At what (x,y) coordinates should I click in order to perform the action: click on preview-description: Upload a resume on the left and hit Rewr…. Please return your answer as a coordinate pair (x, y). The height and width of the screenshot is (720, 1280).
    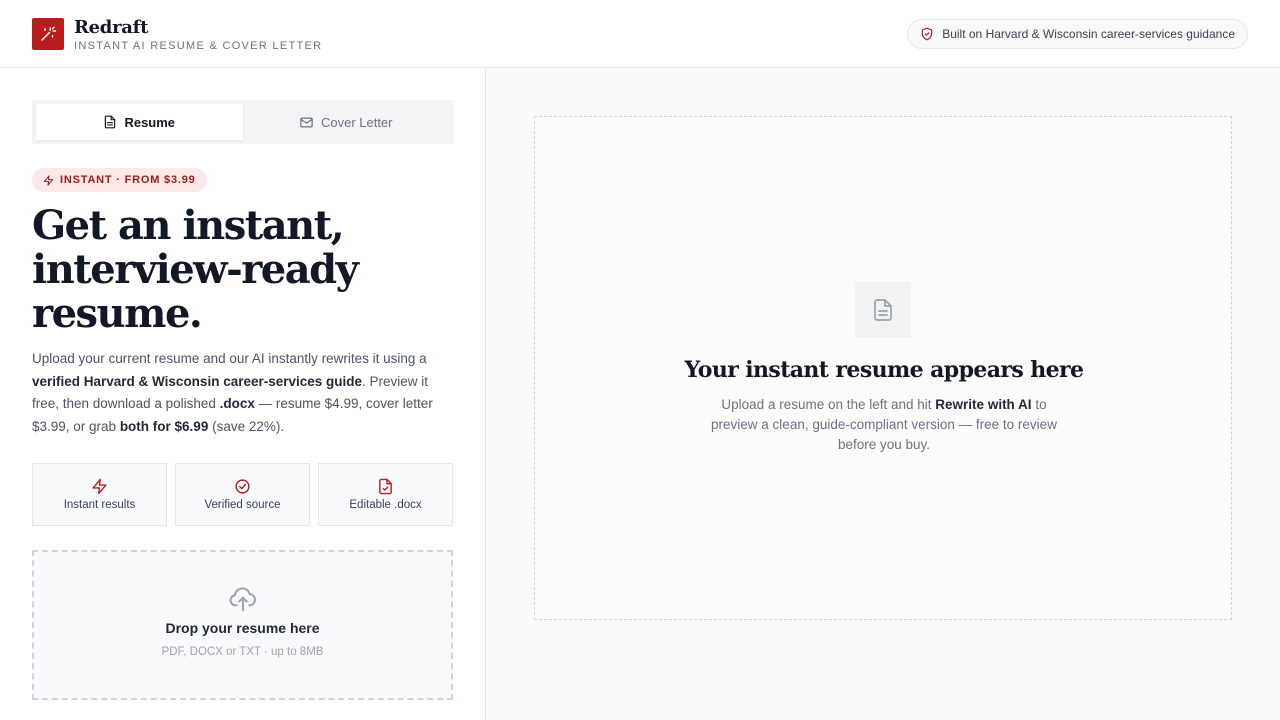
    Looking at the image, I should click on (884, 425).